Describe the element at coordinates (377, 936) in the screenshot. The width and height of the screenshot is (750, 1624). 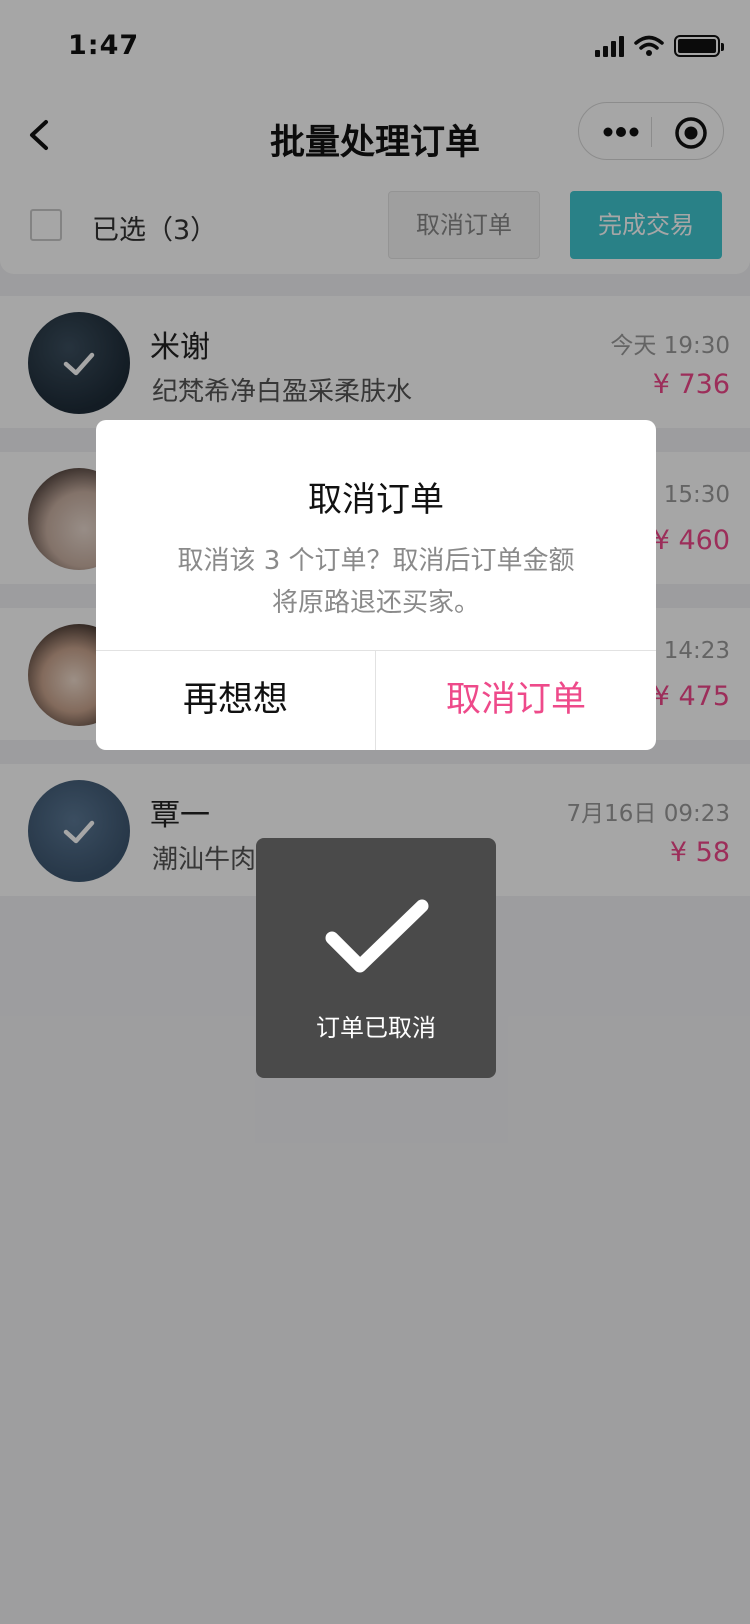
I see `checkmark-icon` at that location.